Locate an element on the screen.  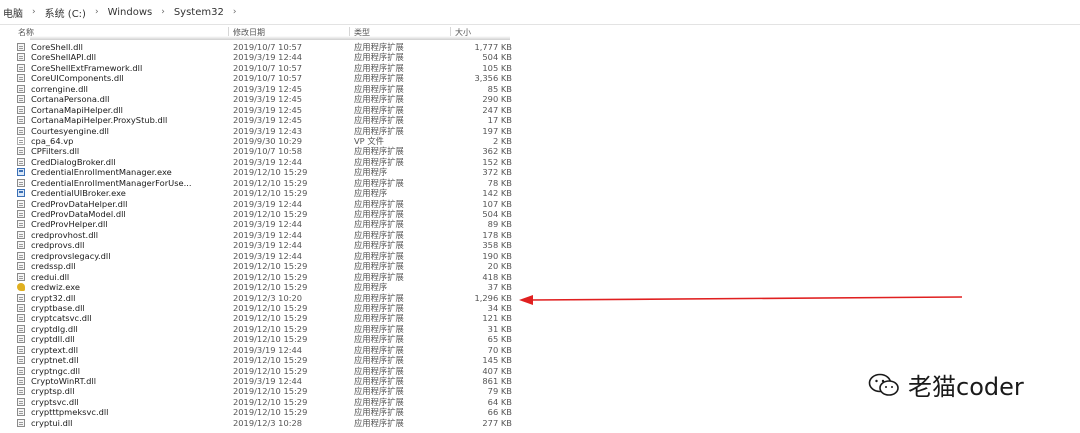
annotation-arrow-line is located at coordinates (746, 298).